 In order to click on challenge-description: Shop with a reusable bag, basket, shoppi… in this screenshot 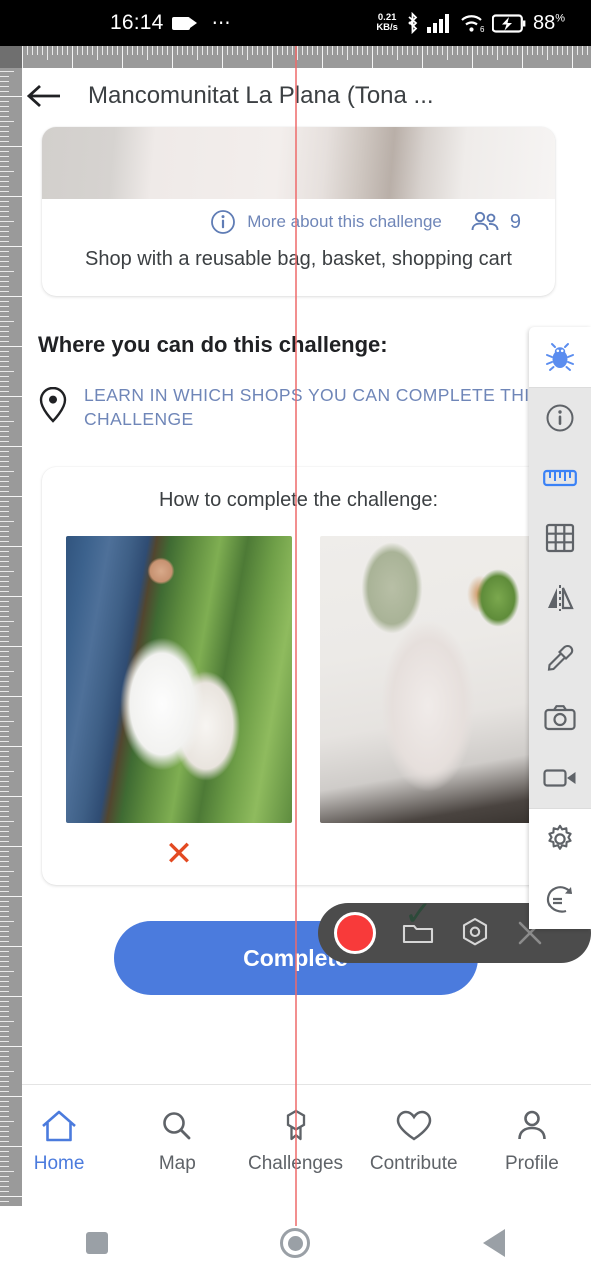, I will do `click(298, 259)`.